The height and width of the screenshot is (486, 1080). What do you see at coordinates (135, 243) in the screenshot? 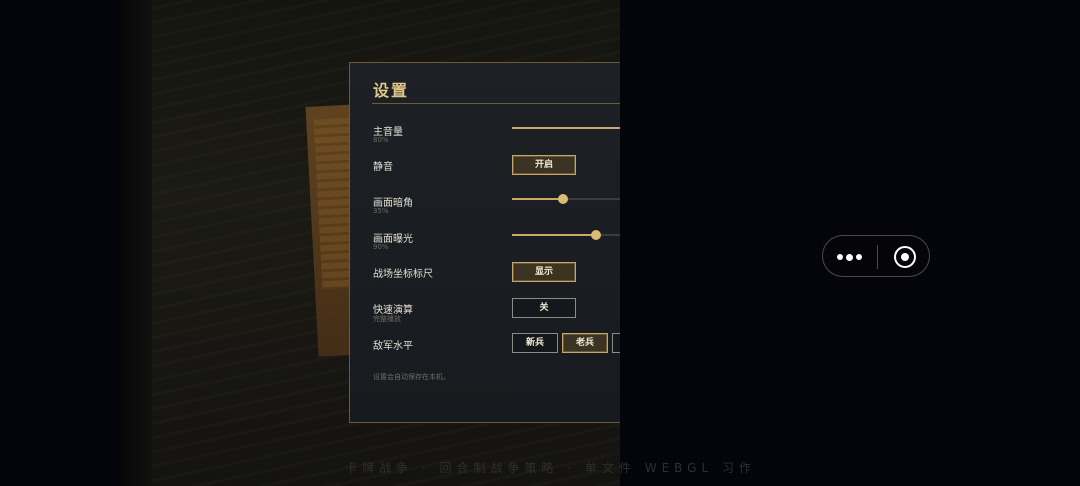
I see `viewport-edge-shade` at bounding box center [135, 243].